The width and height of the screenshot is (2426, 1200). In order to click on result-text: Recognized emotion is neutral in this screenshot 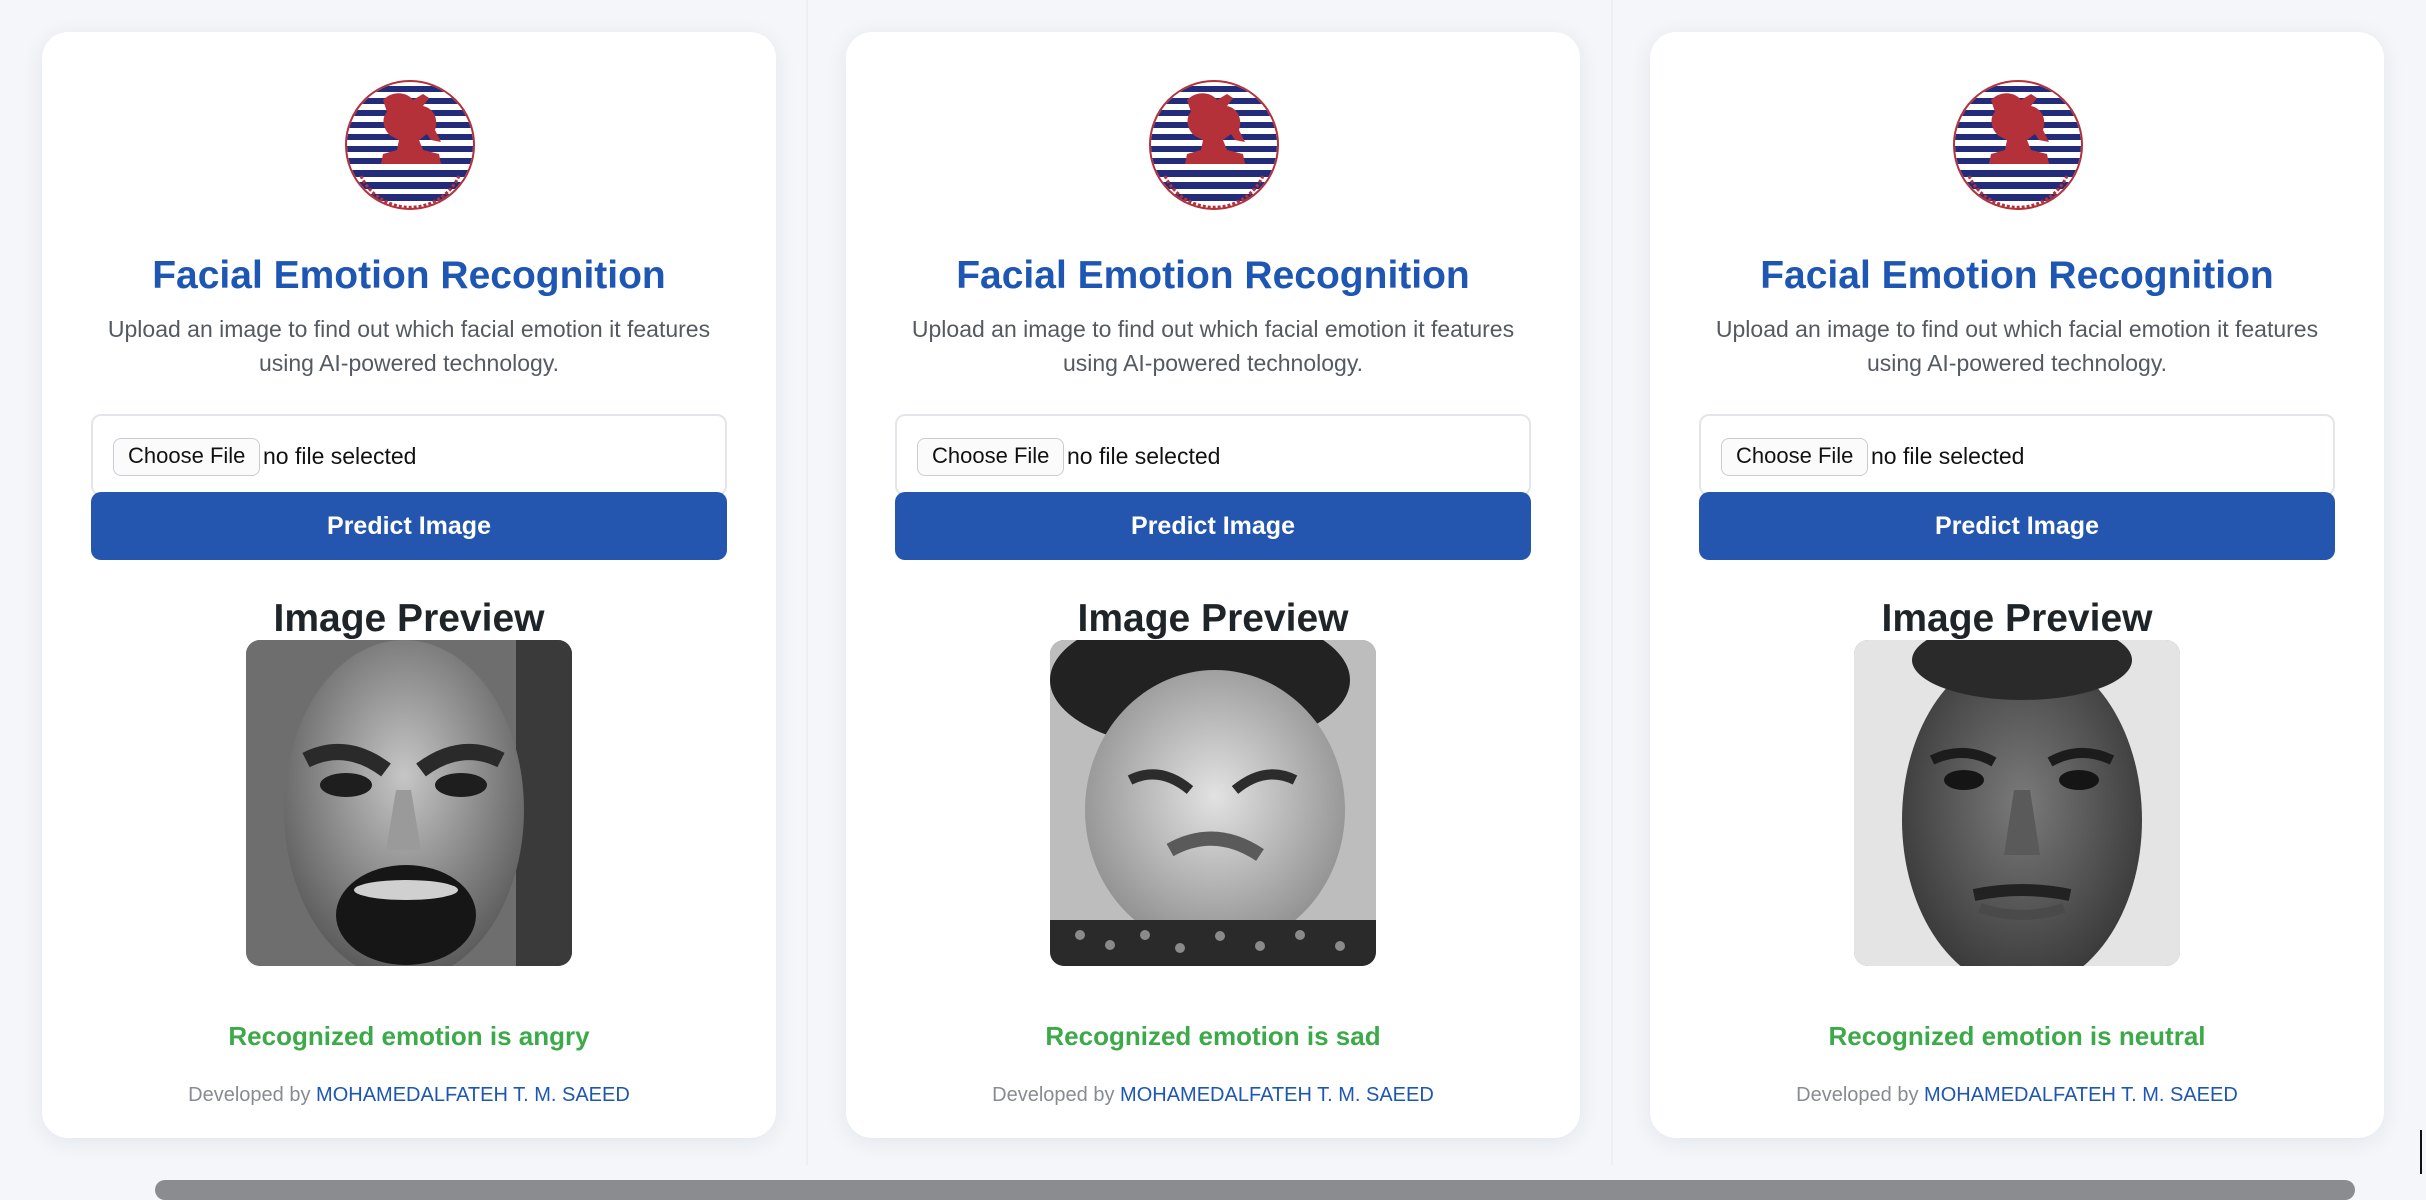, I will do `click(2017, 1036)`.